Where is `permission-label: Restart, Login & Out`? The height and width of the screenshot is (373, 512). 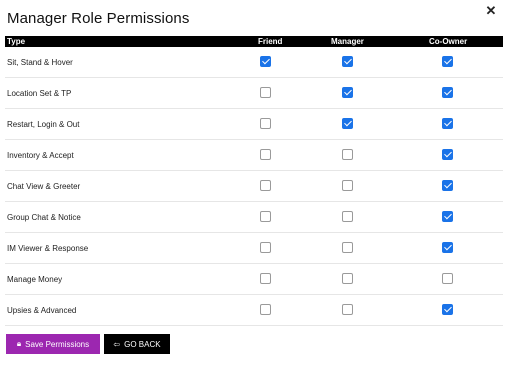 permission-label: Restart, Login & Out is located at coordinates (43, 124).